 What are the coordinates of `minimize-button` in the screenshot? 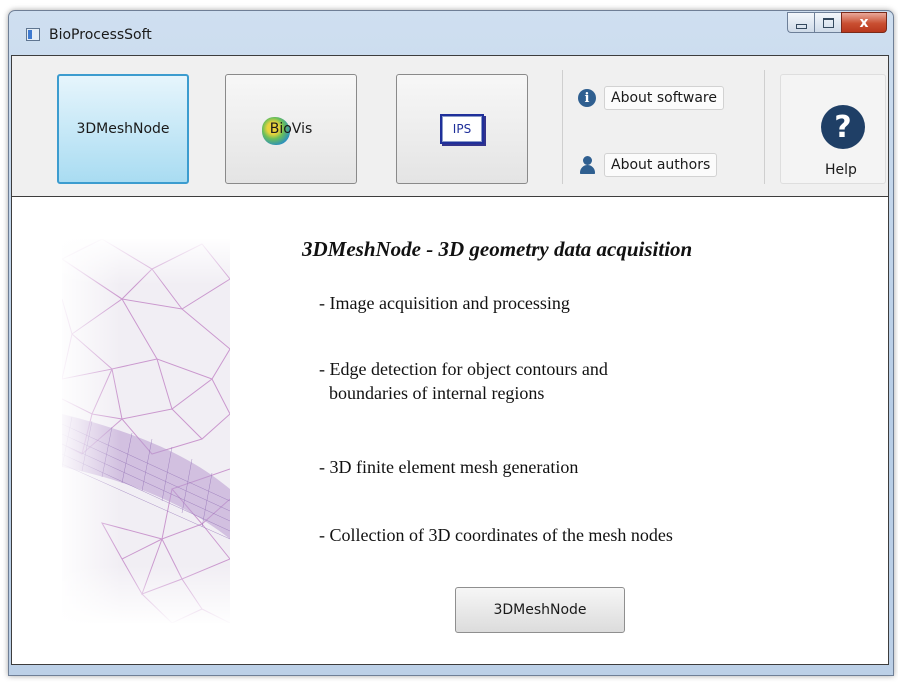 It's located at (800, 22).